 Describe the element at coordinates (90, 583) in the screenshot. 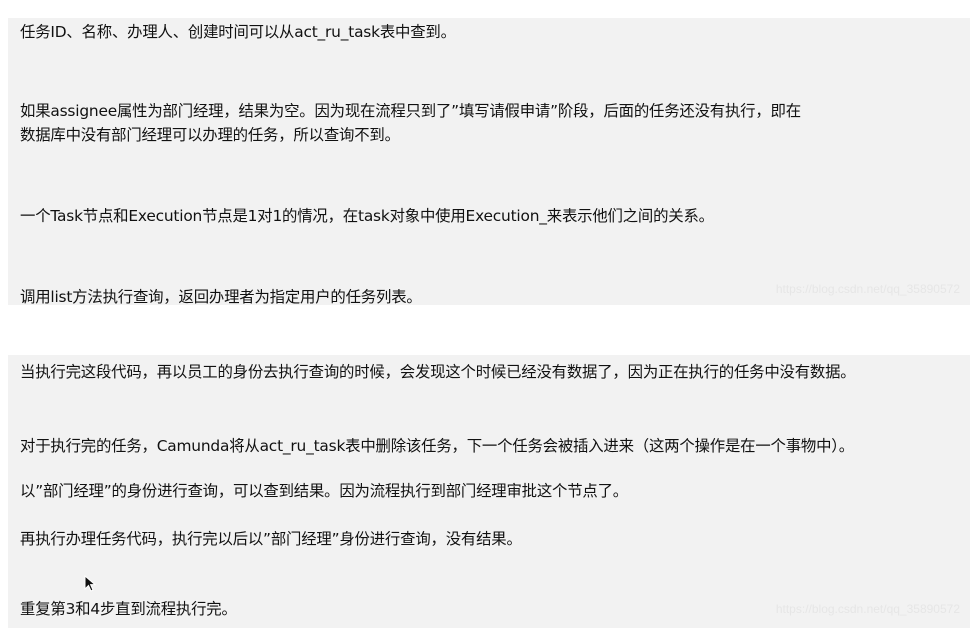

I see `mouse-pointer-icon` at that location.